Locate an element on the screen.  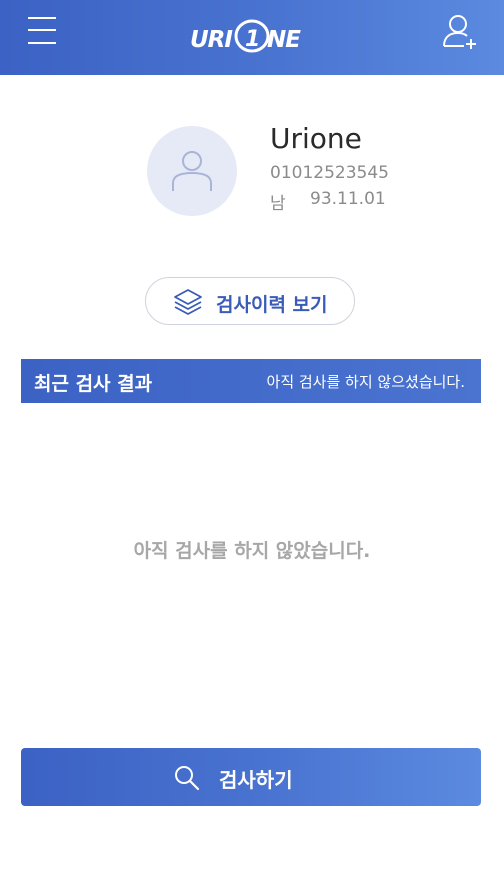
view-history-button: 검사이력 보기 is located at coordinates (250, 301).